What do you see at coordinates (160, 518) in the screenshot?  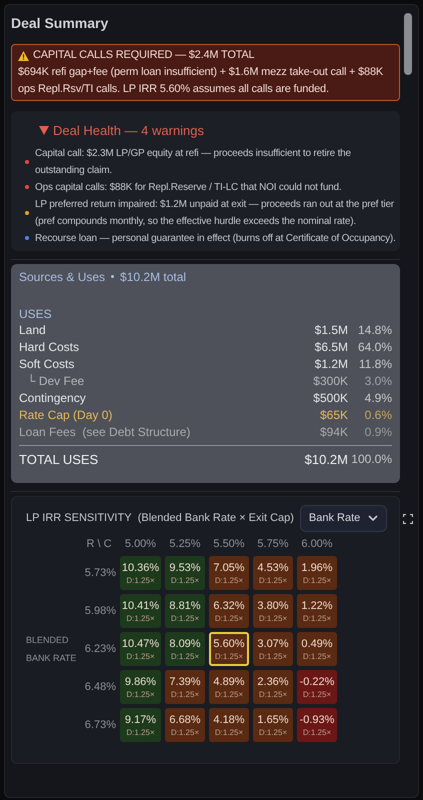 I see `sensitivity-title: LP IRR SENSITIVITY (Blended Bank Rate × Exit Cap)` at bounding box center [160, 518].